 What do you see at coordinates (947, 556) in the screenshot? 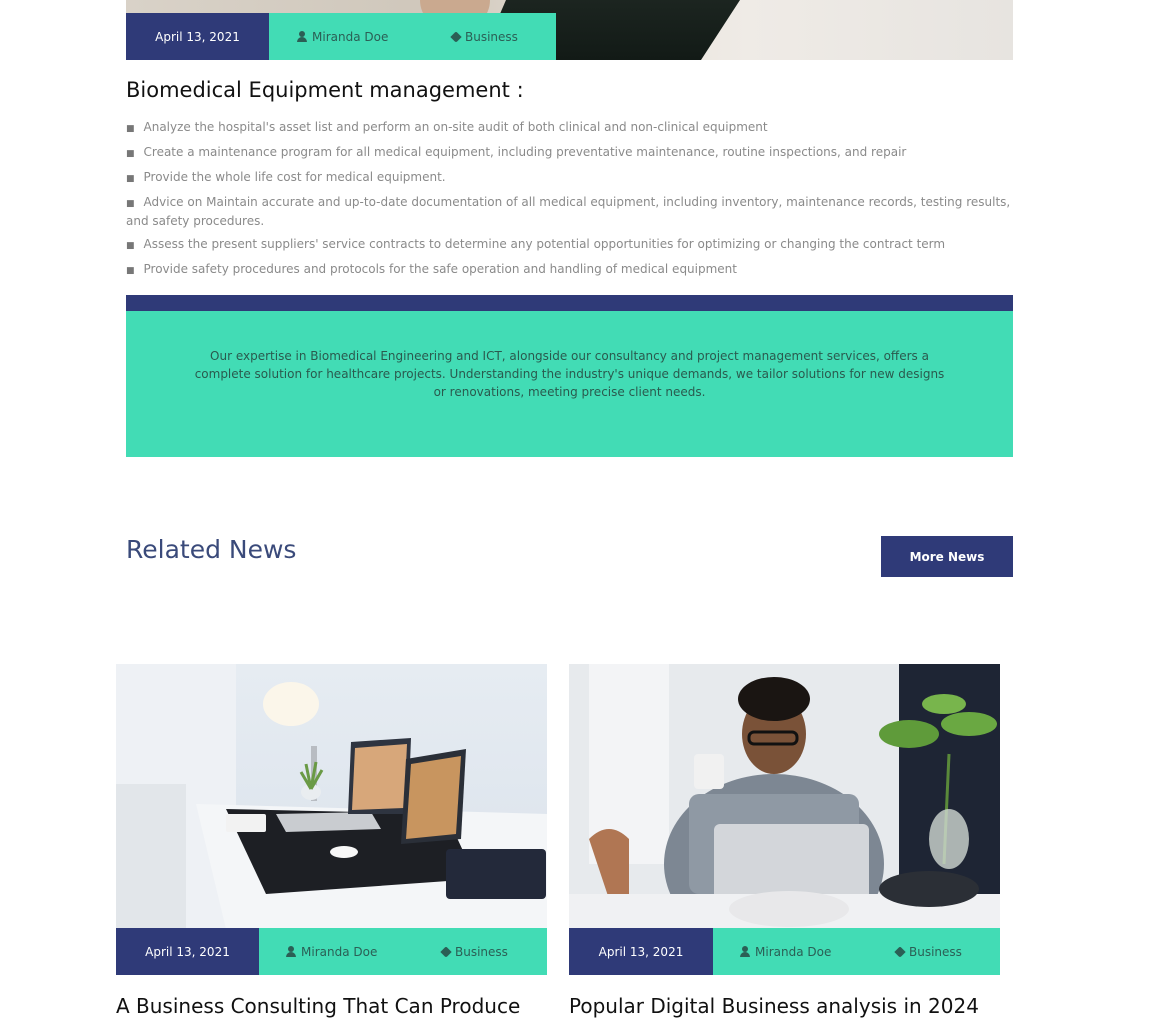
I see `more-news-button: More News` at bounding box center [947, 556].